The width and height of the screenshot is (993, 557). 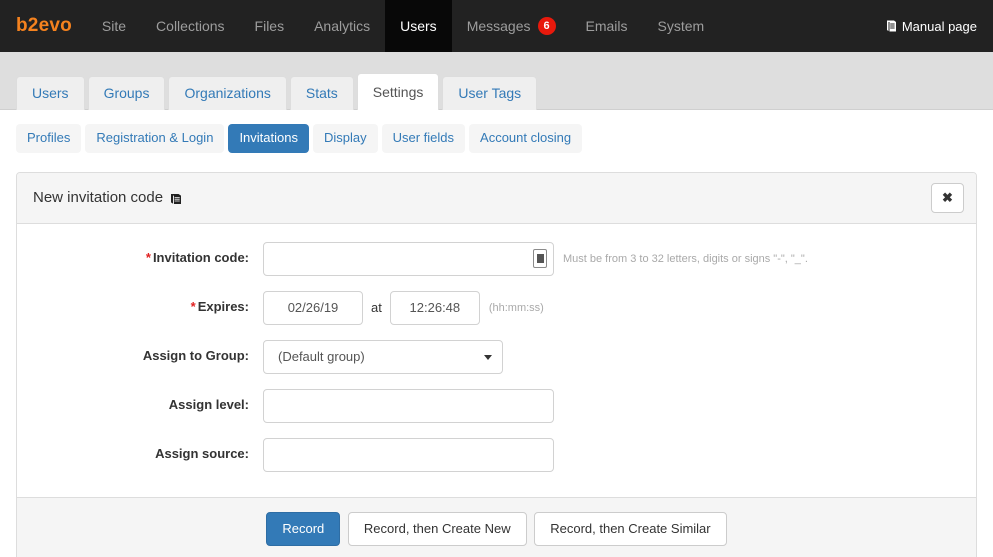 I want to click on subtab-invitations: Invitations, so click(x=268, y=138).